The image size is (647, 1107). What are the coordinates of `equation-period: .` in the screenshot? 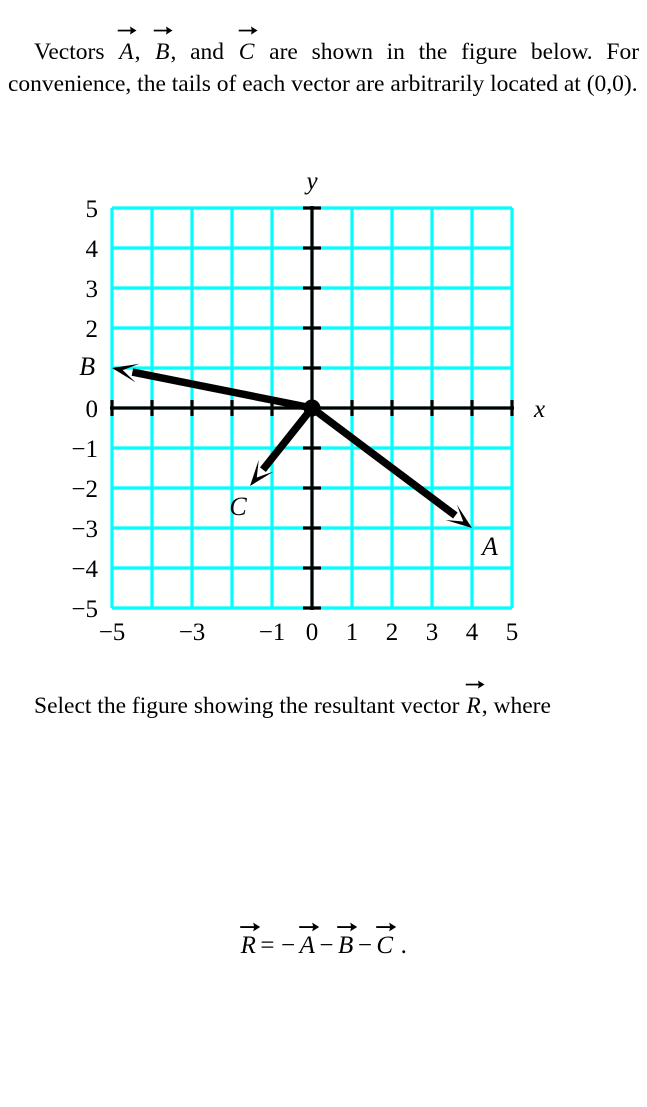 It's located at (404, 945).